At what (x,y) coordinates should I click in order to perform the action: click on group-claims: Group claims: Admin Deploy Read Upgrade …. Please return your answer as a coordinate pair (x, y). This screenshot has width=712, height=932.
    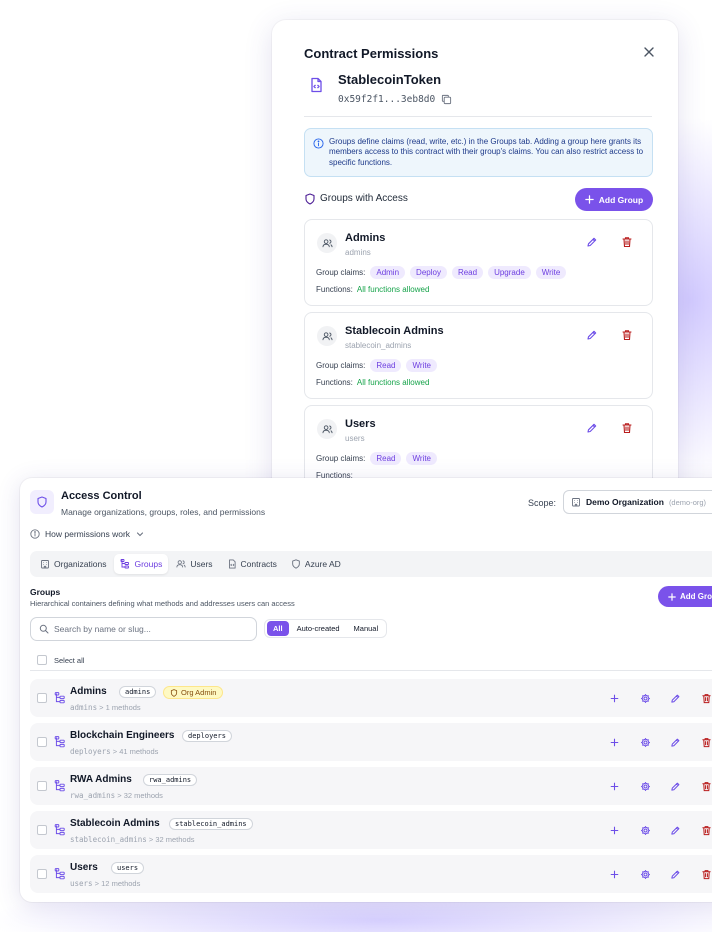
    Looking at the image, I should click on (441, 272).